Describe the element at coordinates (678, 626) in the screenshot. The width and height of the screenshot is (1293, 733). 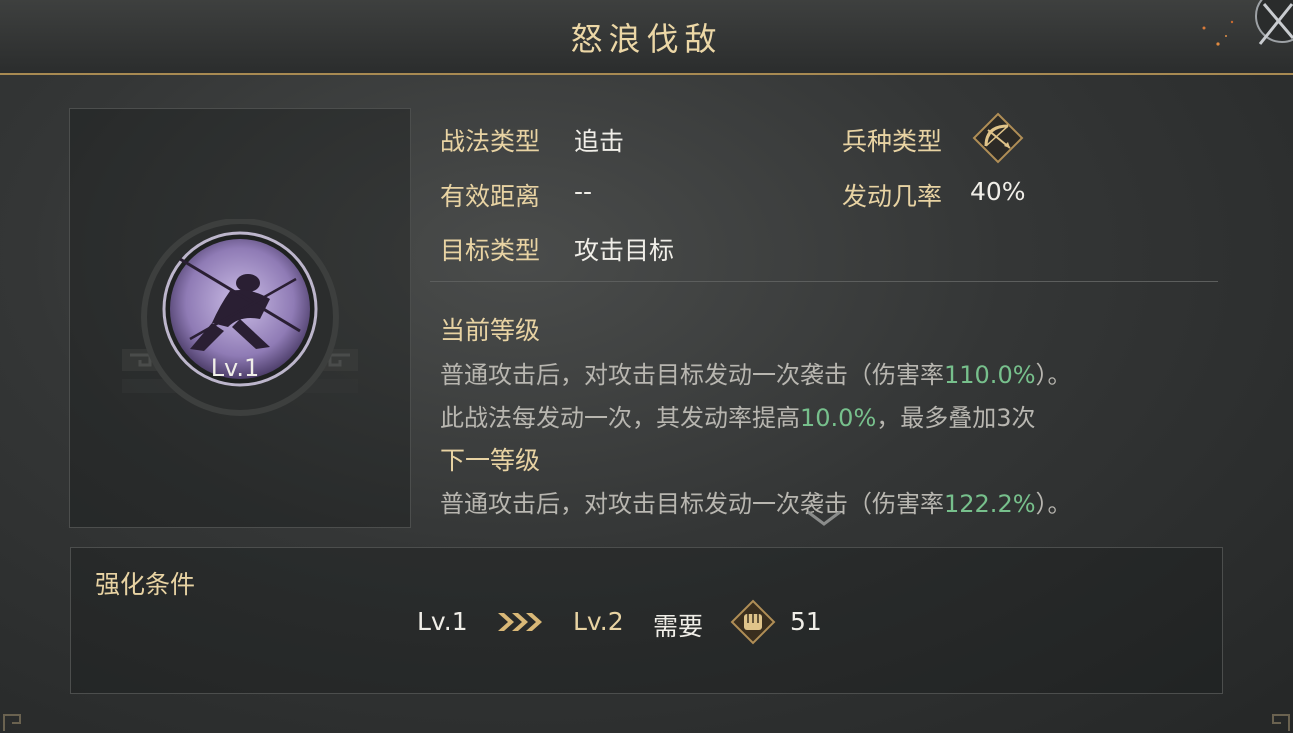
I see `enhance-need-label: 需要` at that location.